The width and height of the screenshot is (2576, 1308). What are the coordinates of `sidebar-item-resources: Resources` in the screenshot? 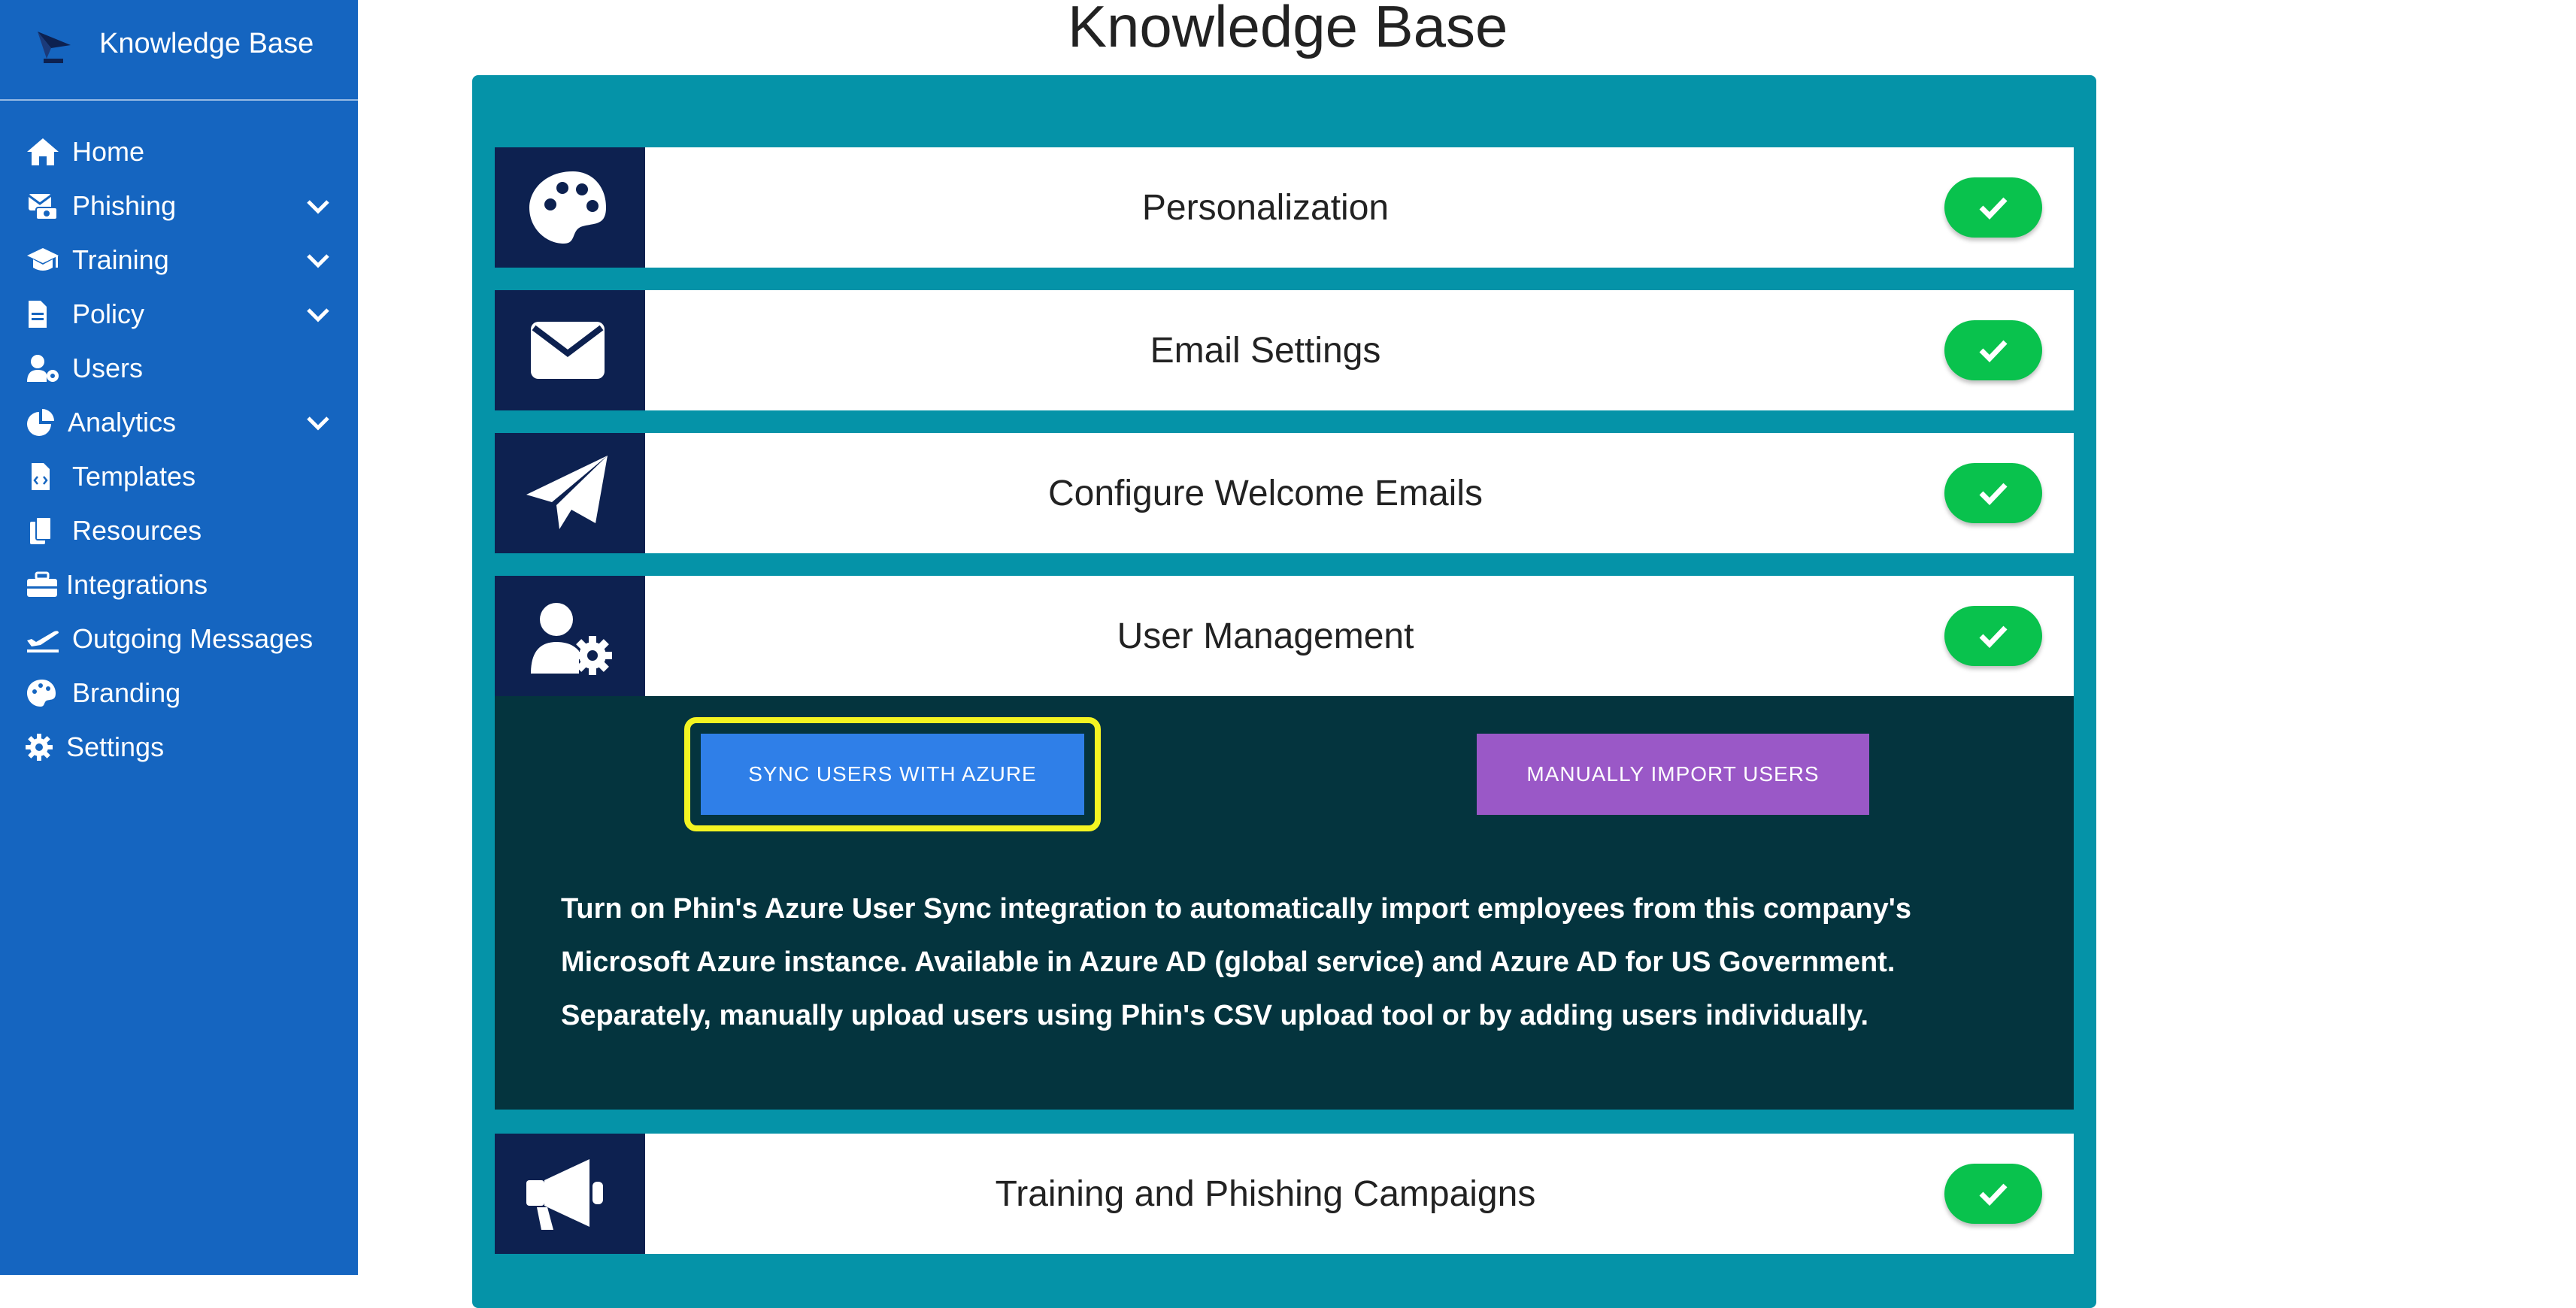 It's located at (179, 531).